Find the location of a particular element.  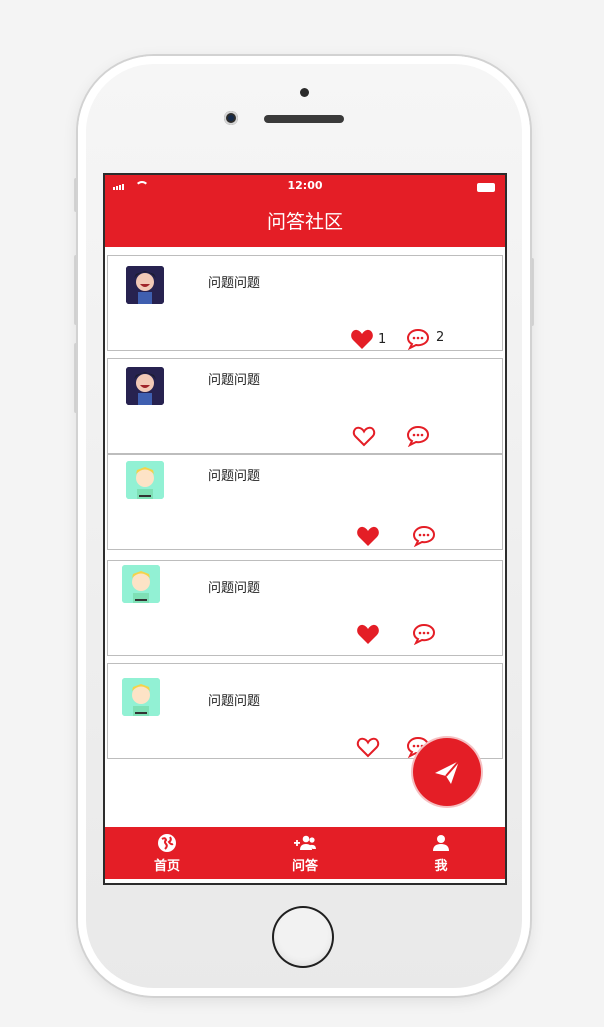

side-button-power is located at coordinates (532, 292).